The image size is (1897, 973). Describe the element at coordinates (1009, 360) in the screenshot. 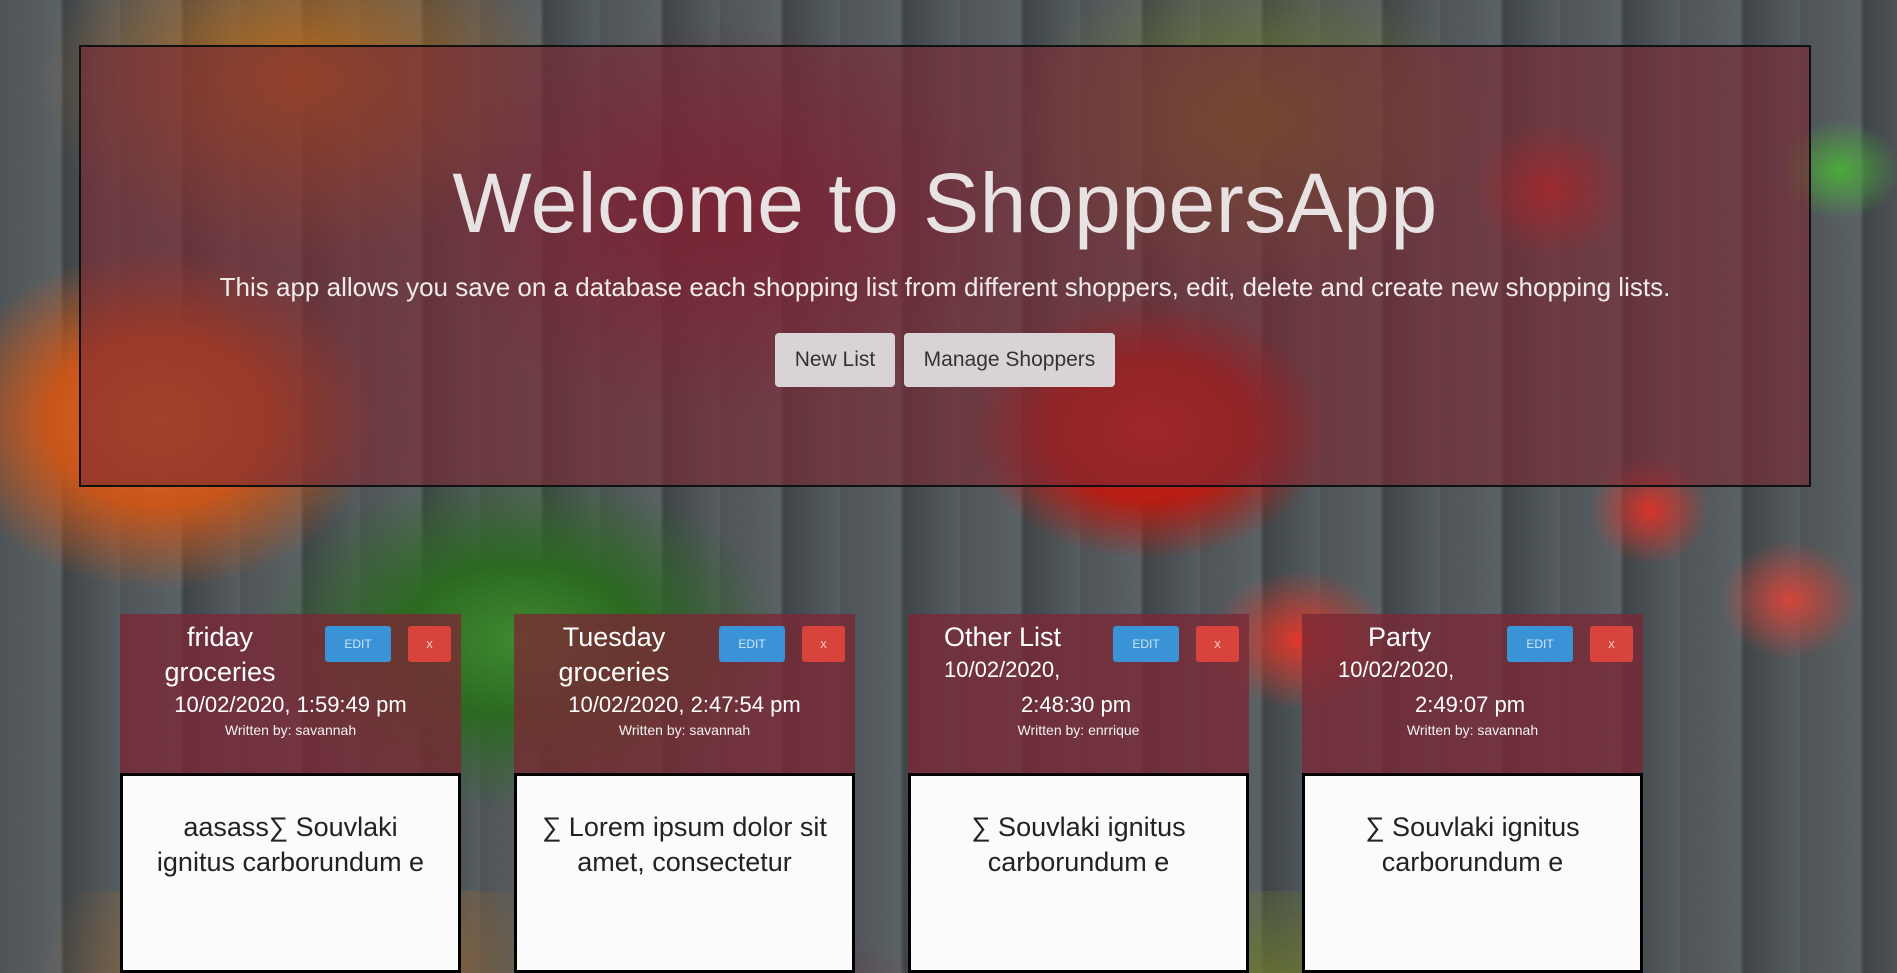

I see `manage-shoppers-button: Manage Shoppers` at that location.